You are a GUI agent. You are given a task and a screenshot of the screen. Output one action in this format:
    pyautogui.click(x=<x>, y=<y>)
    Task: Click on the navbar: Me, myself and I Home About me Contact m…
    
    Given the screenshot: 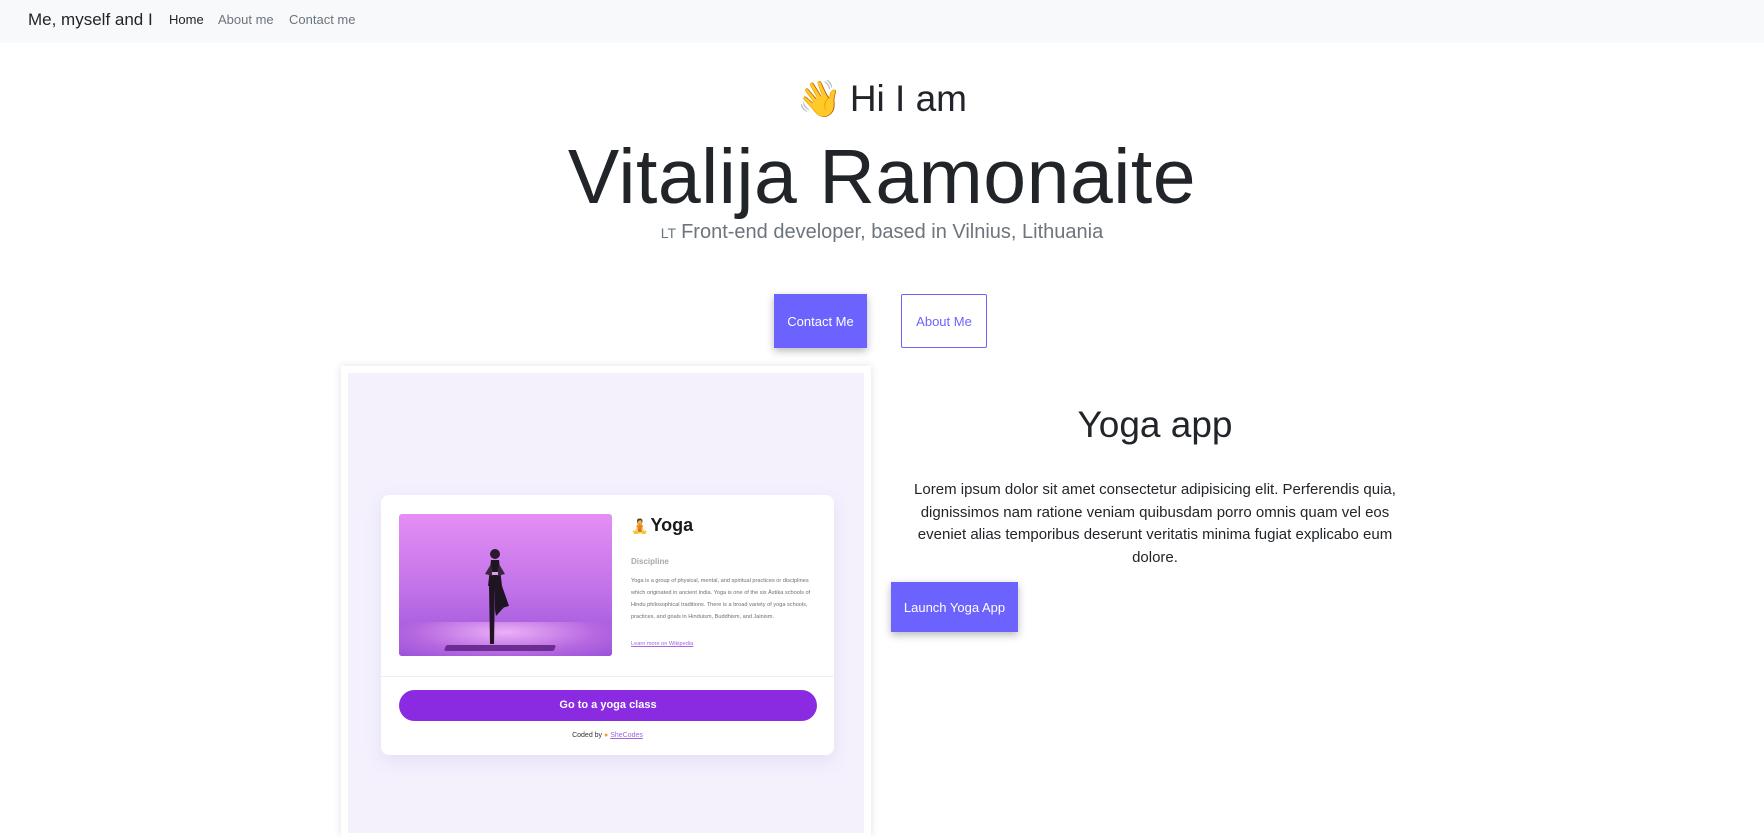 What is the action you would take?
    pyautogui.click(x=882, y=21)
    